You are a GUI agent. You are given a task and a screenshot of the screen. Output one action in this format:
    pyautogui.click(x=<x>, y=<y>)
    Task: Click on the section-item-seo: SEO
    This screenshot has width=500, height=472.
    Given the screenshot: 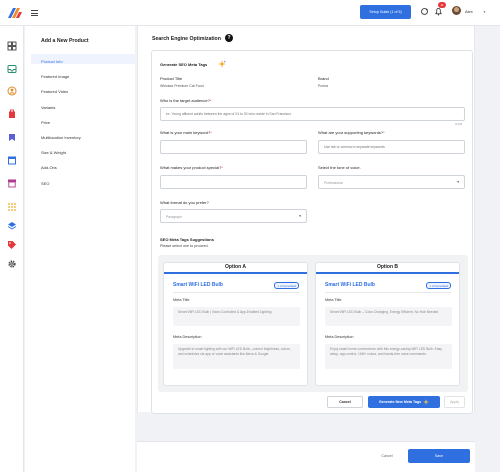 What is the action you would take?
    pyautogui.click(x=45, y=183)
    